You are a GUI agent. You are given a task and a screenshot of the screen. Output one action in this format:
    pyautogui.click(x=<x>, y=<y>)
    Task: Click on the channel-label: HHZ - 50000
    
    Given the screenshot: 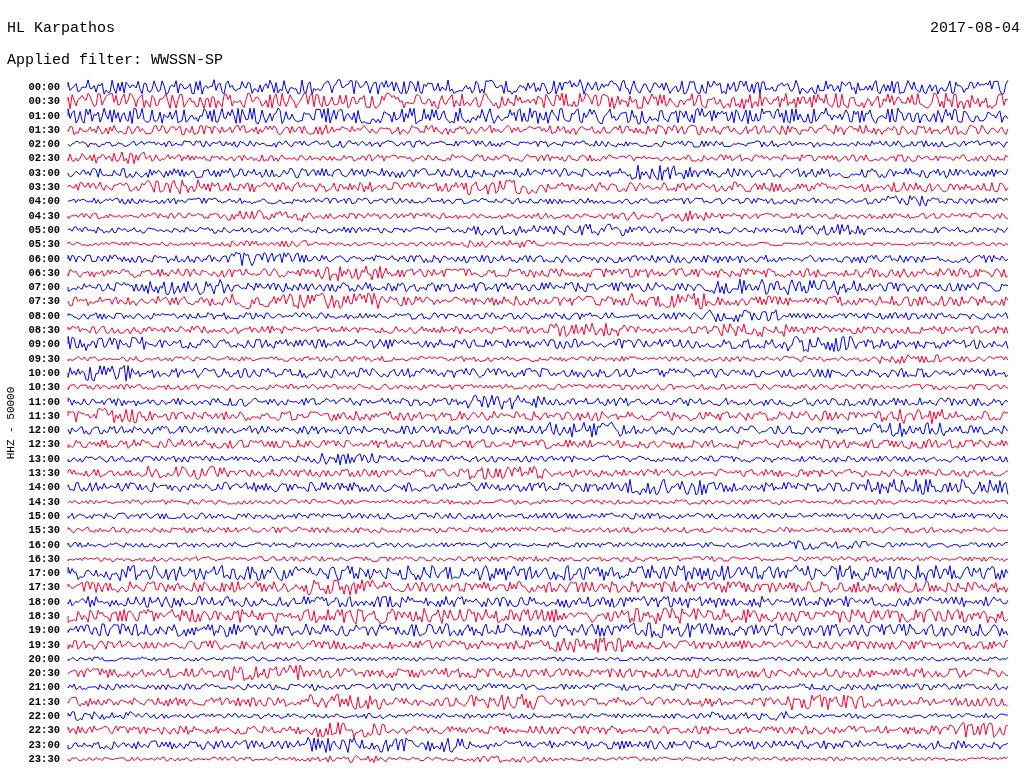 What is the action you would take?
    pyautogui.click(x=11, y=423)
    